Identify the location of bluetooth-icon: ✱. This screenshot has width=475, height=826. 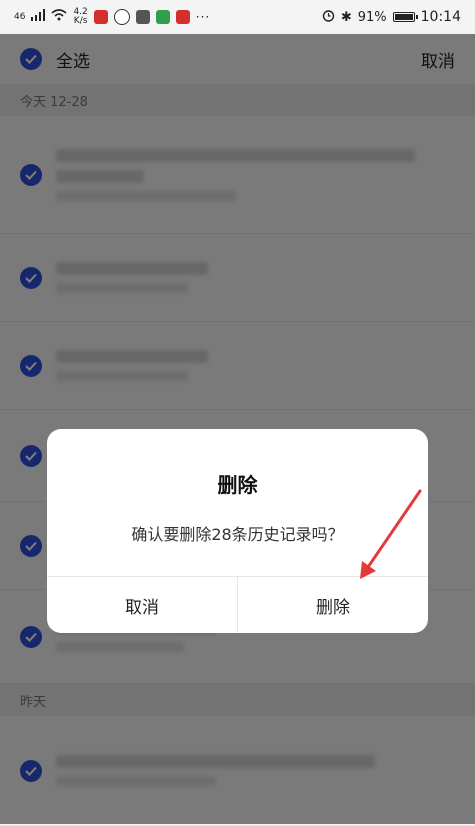
(346, 17).